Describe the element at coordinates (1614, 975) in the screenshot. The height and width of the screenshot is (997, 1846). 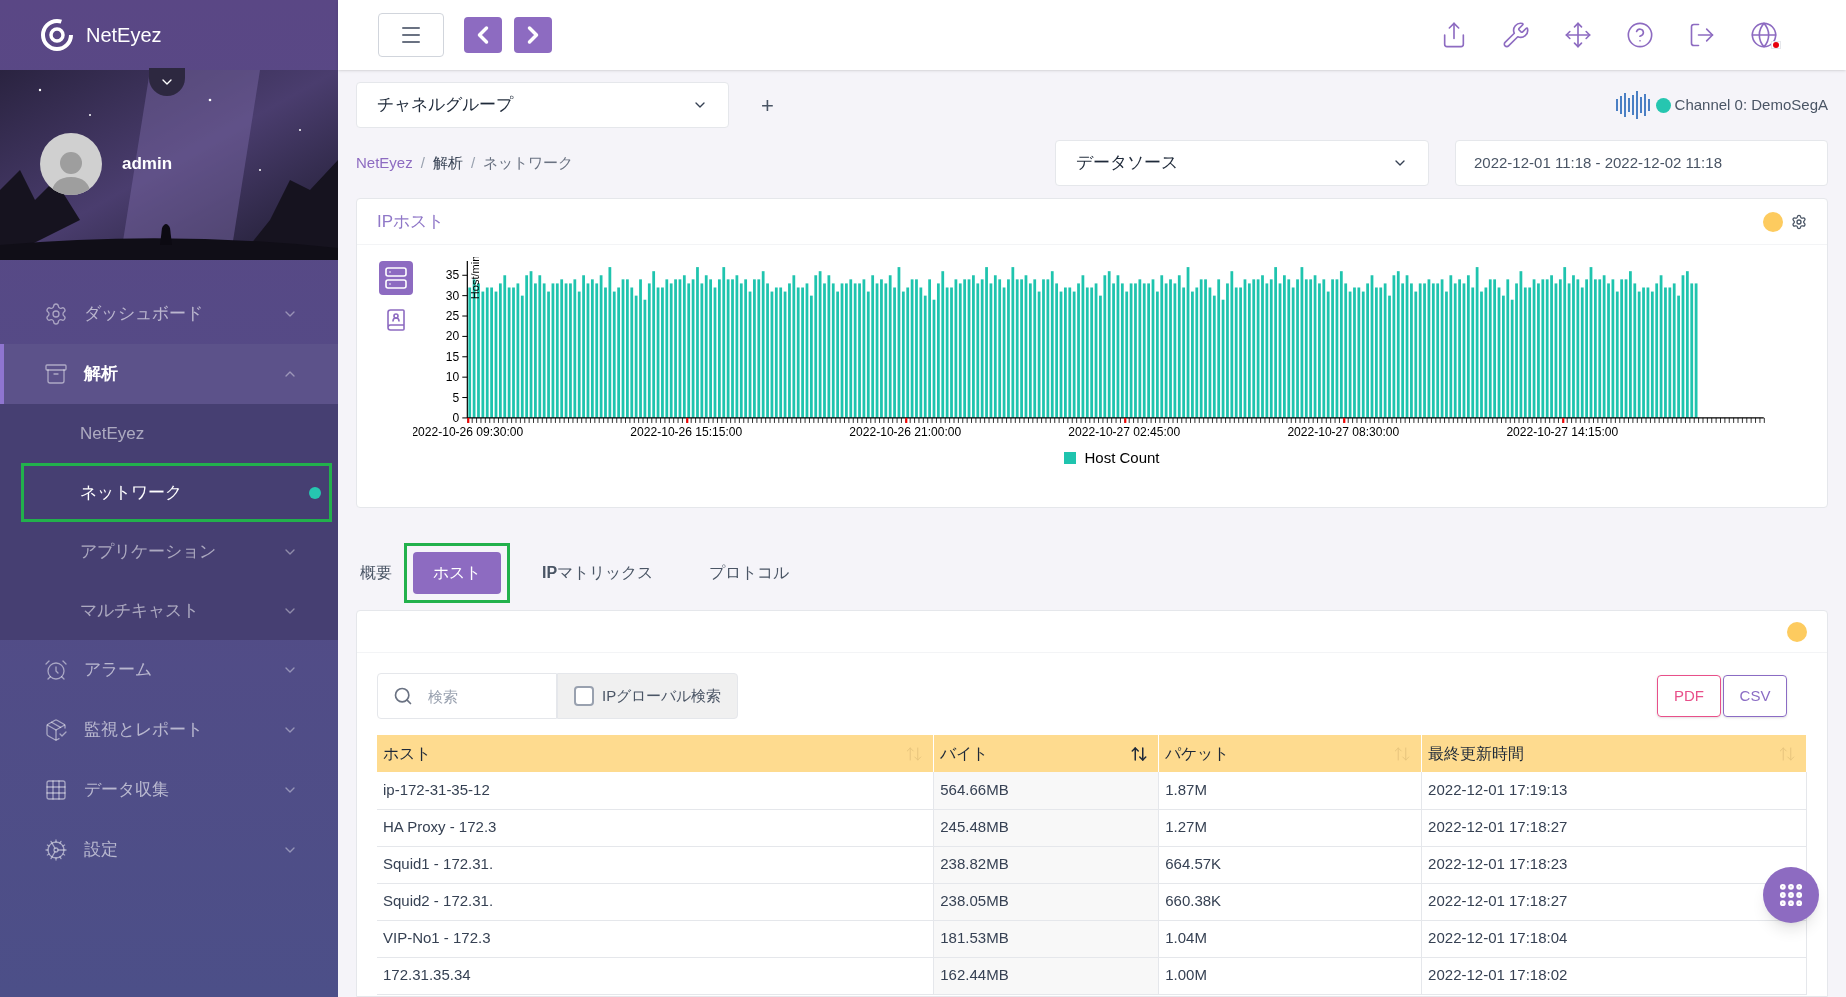
I see `table-cell: 2022-12-01 17:18:02` at that location.